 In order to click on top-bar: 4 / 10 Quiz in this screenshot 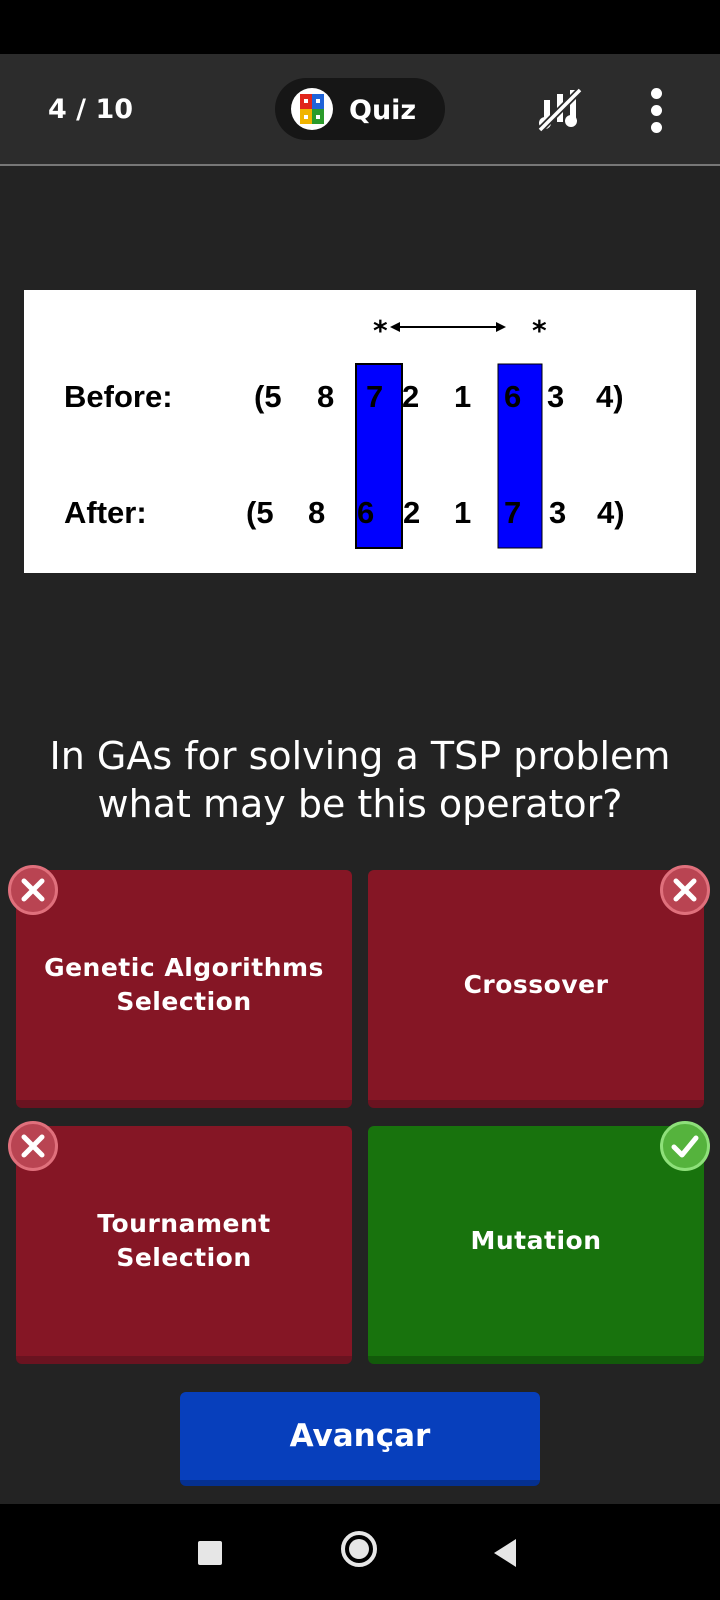, I will do `click(360, 110)`.